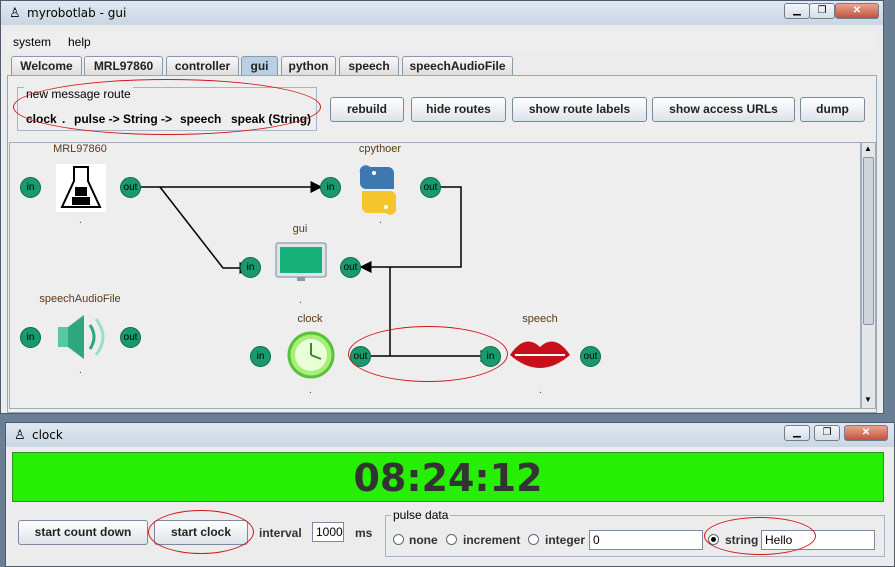 The width and height of the screenshot is (895, 567). I want to click on service-label-gui: gui, so click(300, 229).